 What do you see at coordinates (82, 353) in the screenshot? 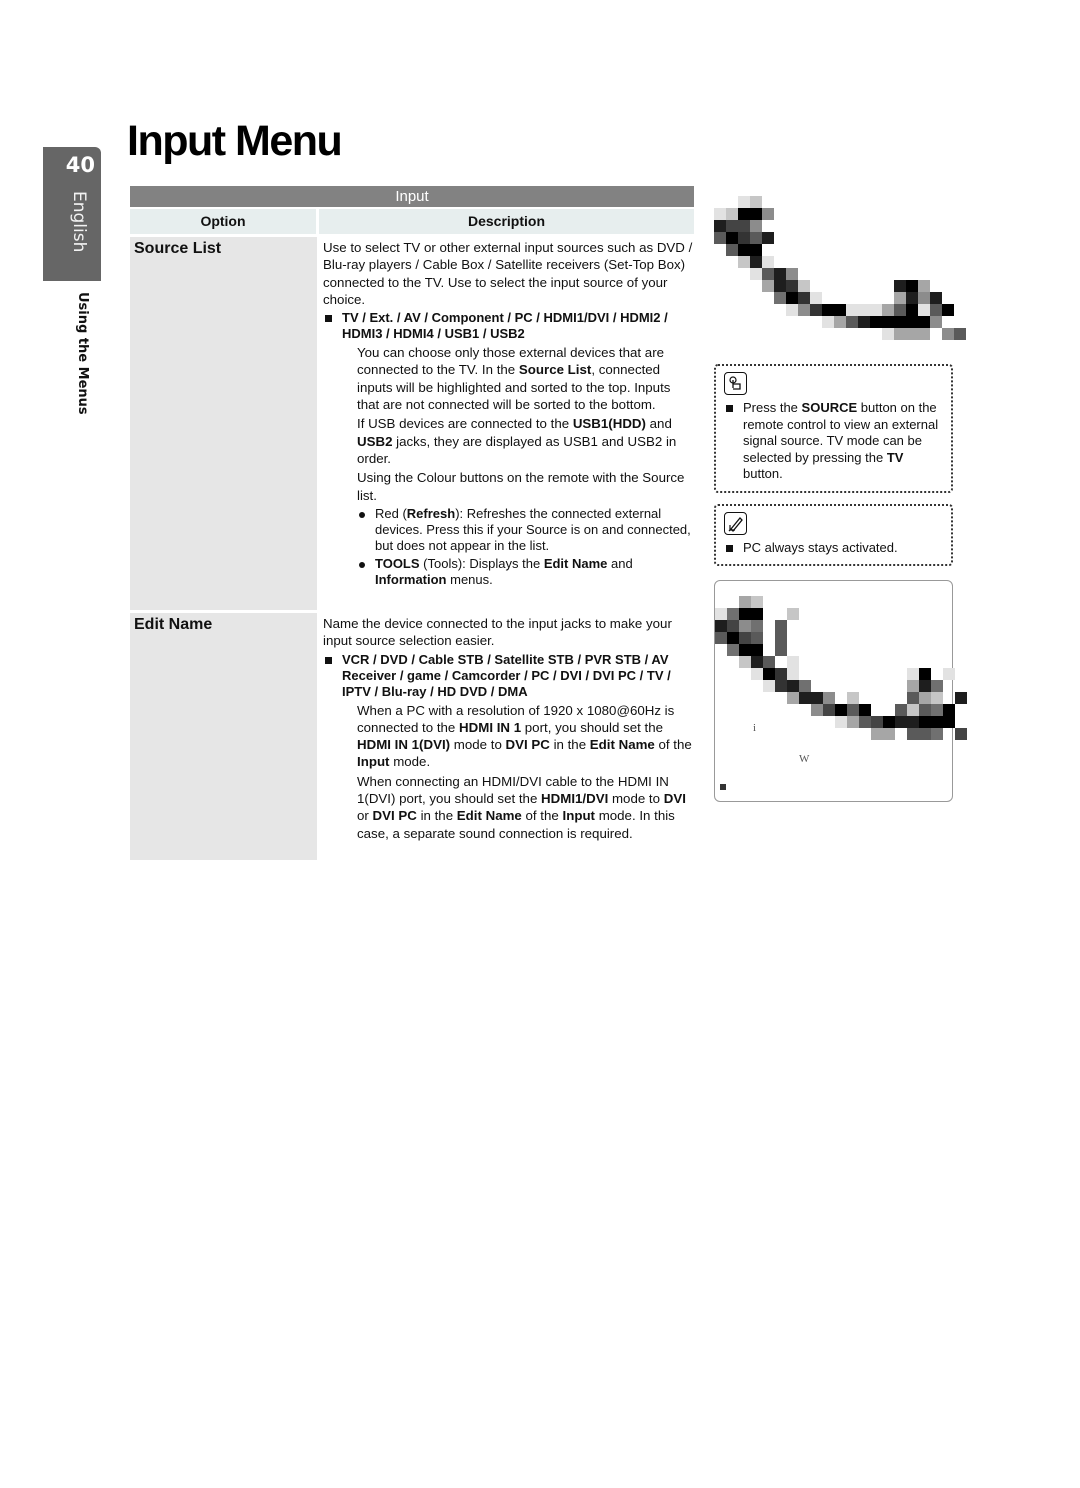
I see `section-label: Using the Menus` at bounding box center [82, 353].